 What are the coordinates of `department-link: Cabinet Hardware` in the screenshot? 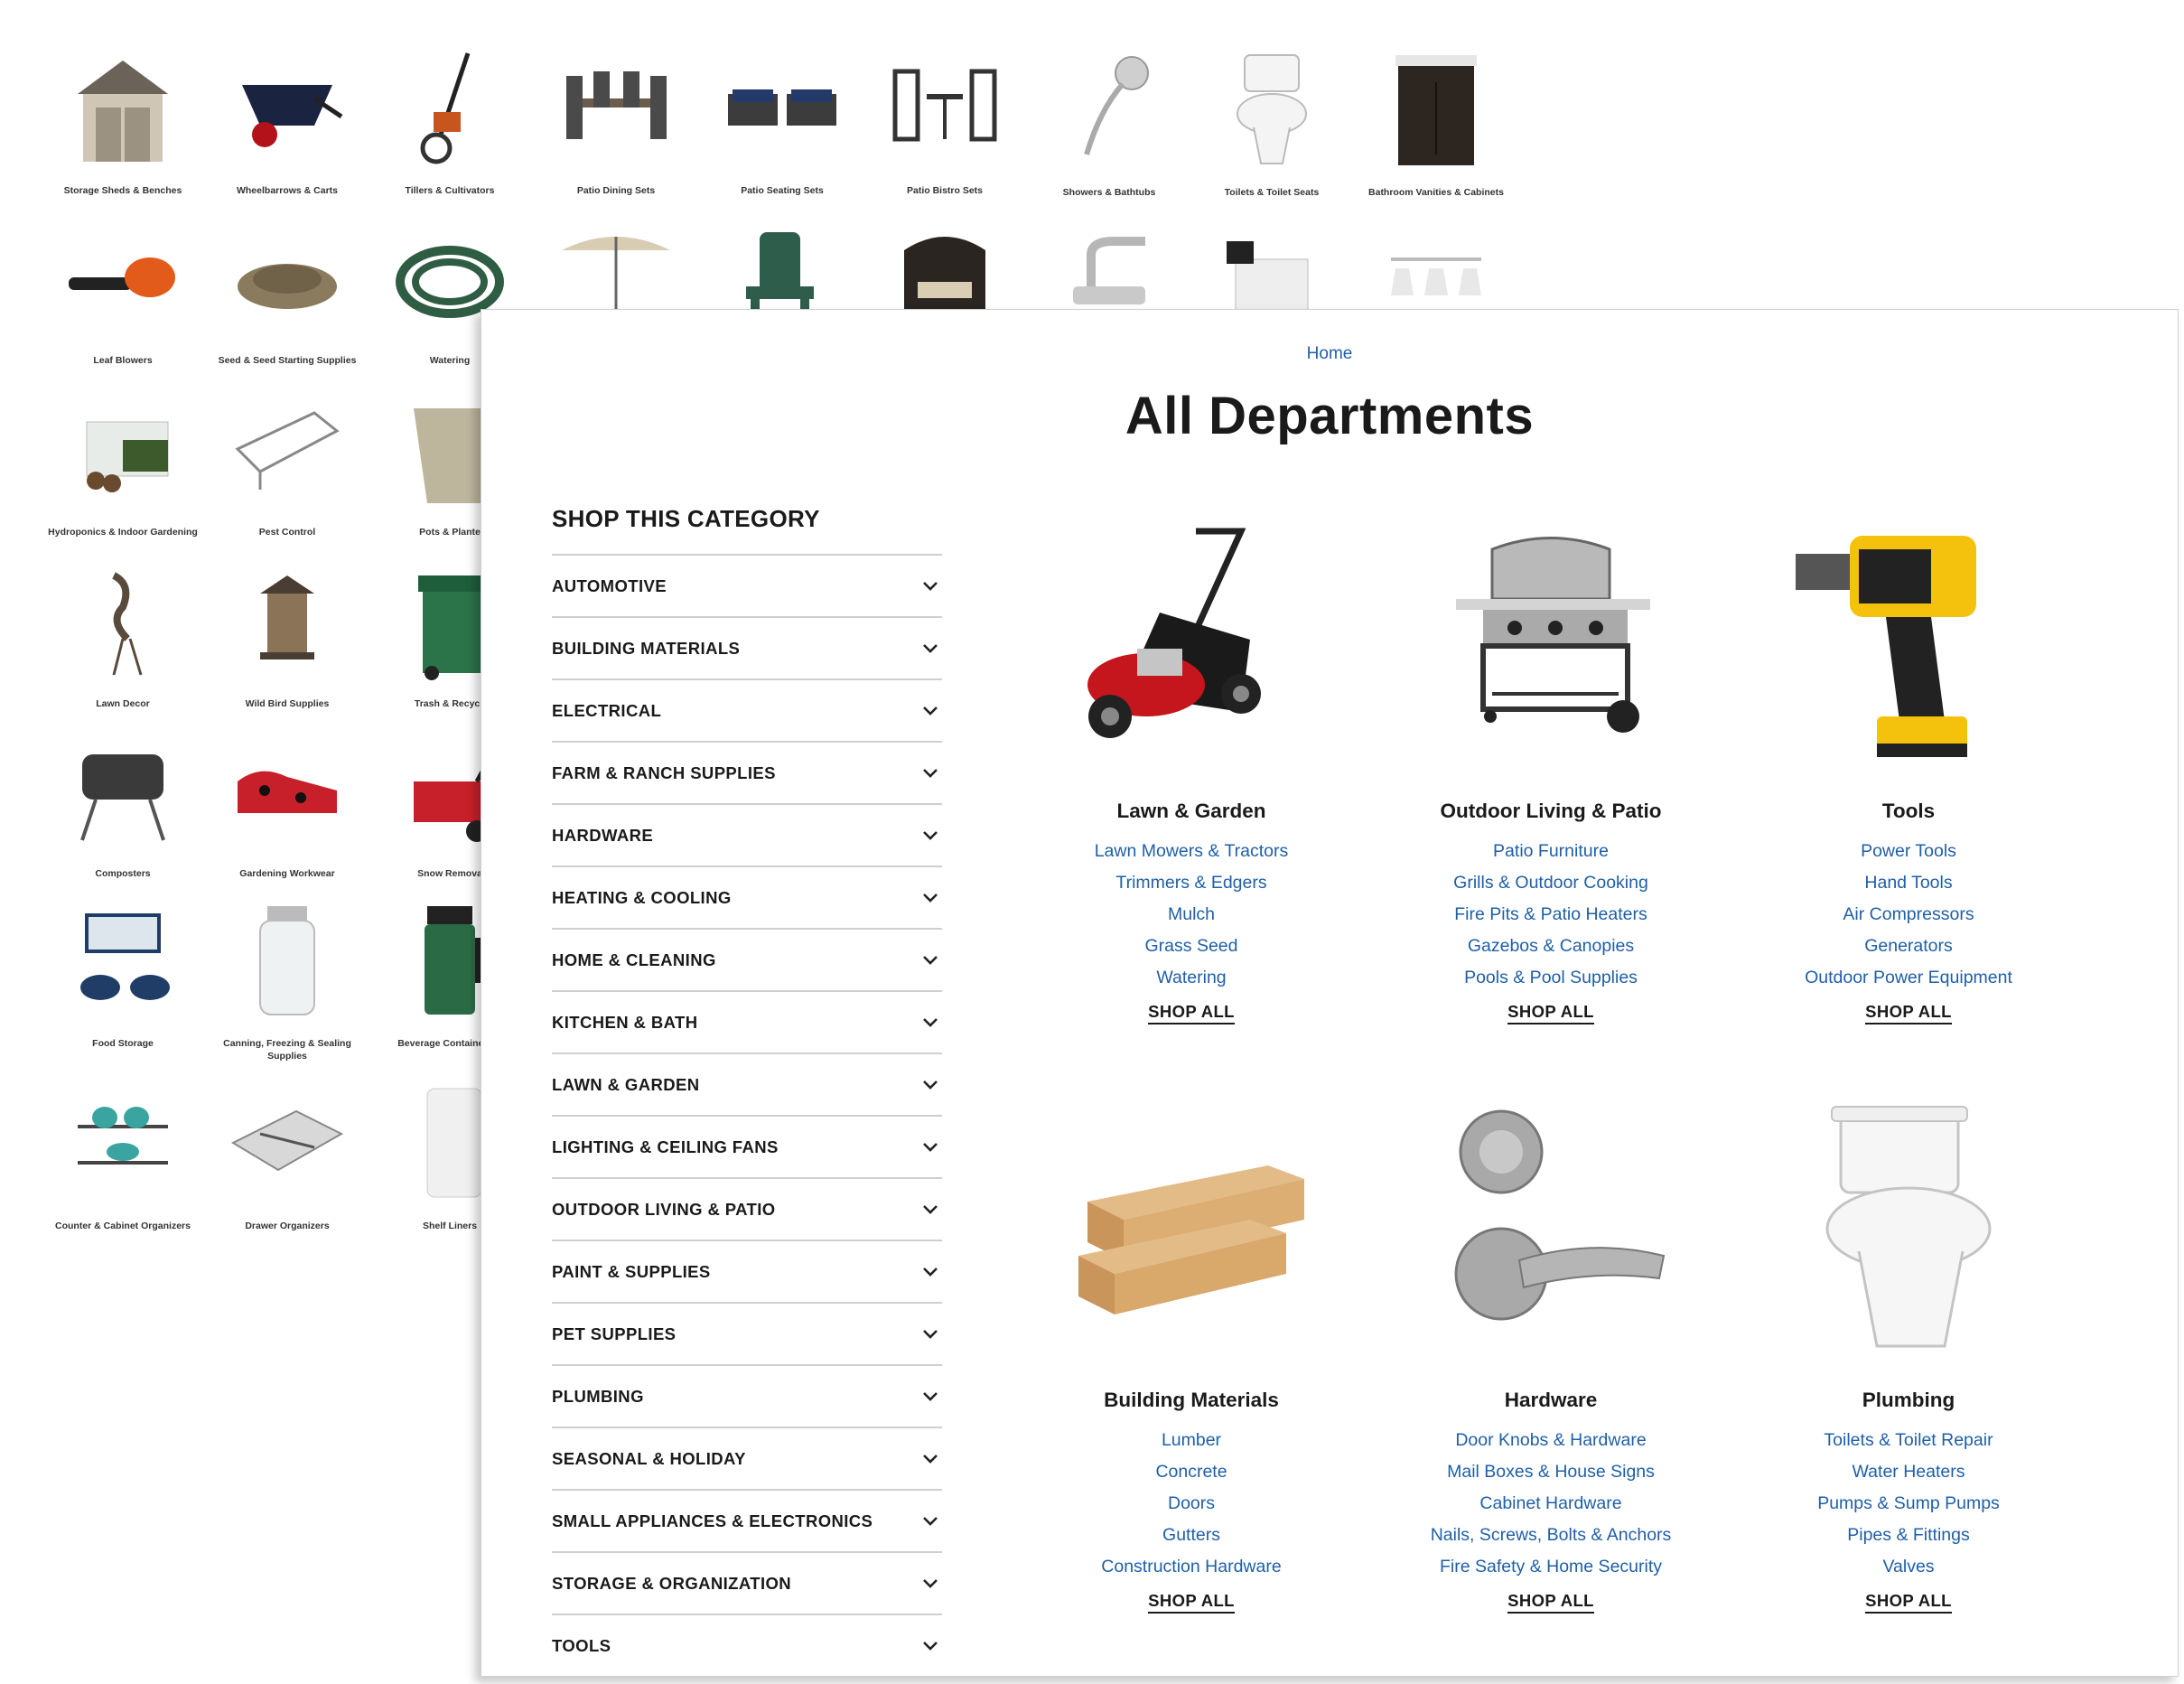 It's located at (1550, 1504).